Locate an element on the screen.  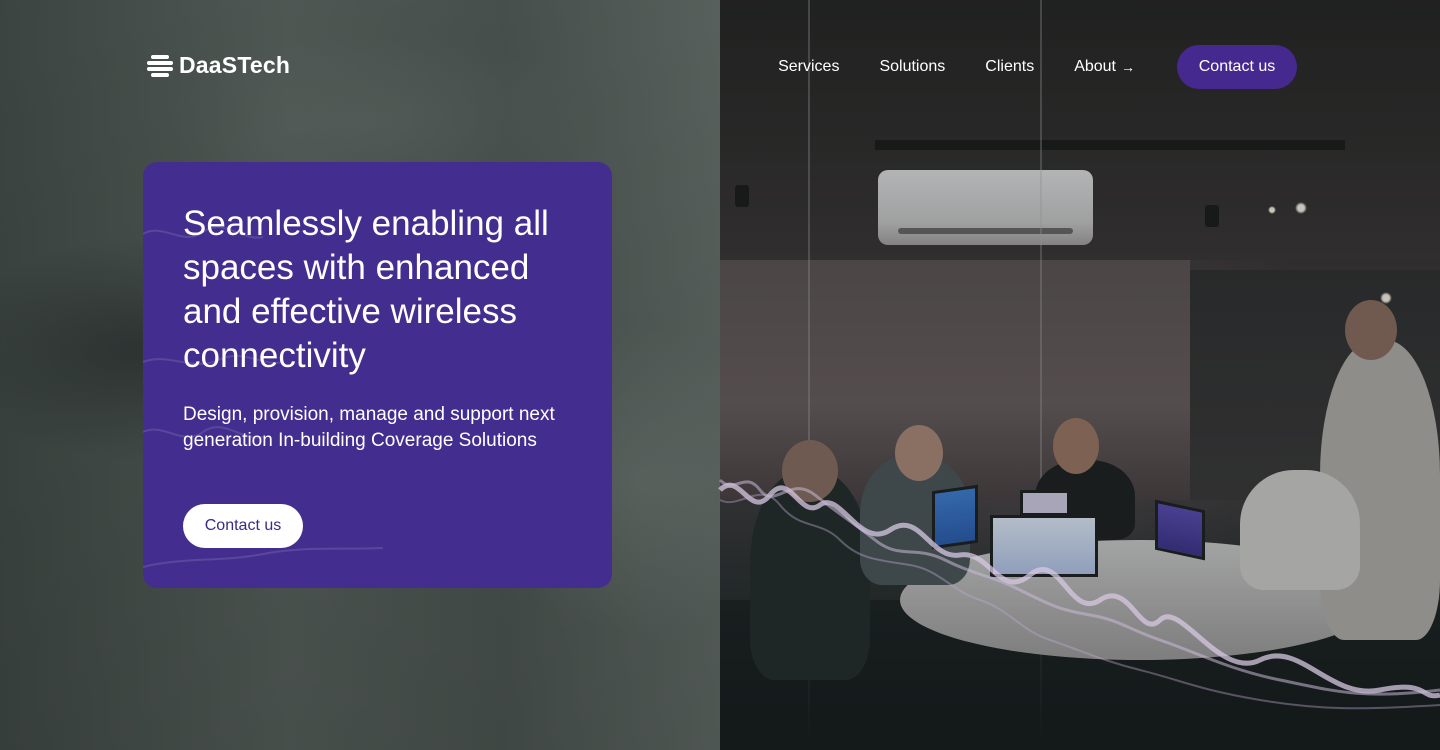
nav-link-about: About → is located at coordinates (1104, 67).